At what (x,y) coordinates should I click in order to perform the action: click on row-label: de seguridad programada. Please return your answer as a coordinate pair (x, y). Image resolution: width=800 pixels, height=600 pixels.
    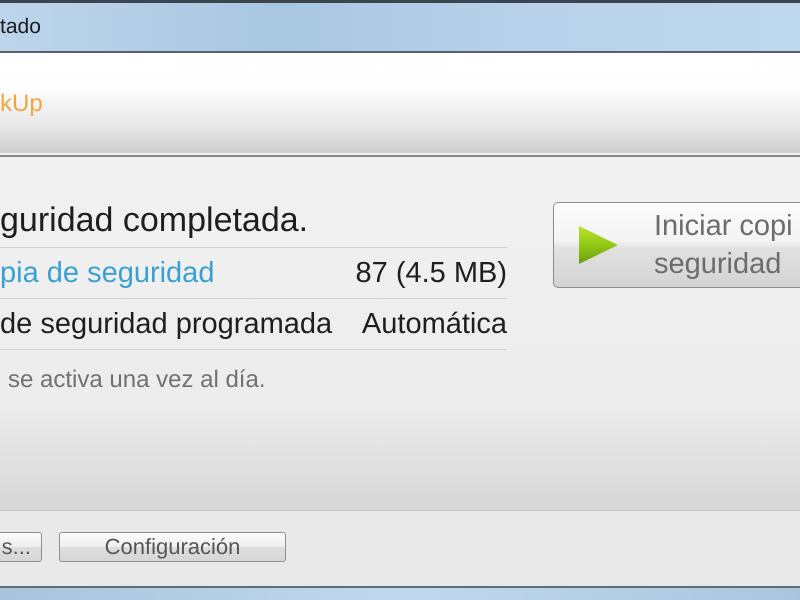
    Looking at the image, I should click on (166, 324).